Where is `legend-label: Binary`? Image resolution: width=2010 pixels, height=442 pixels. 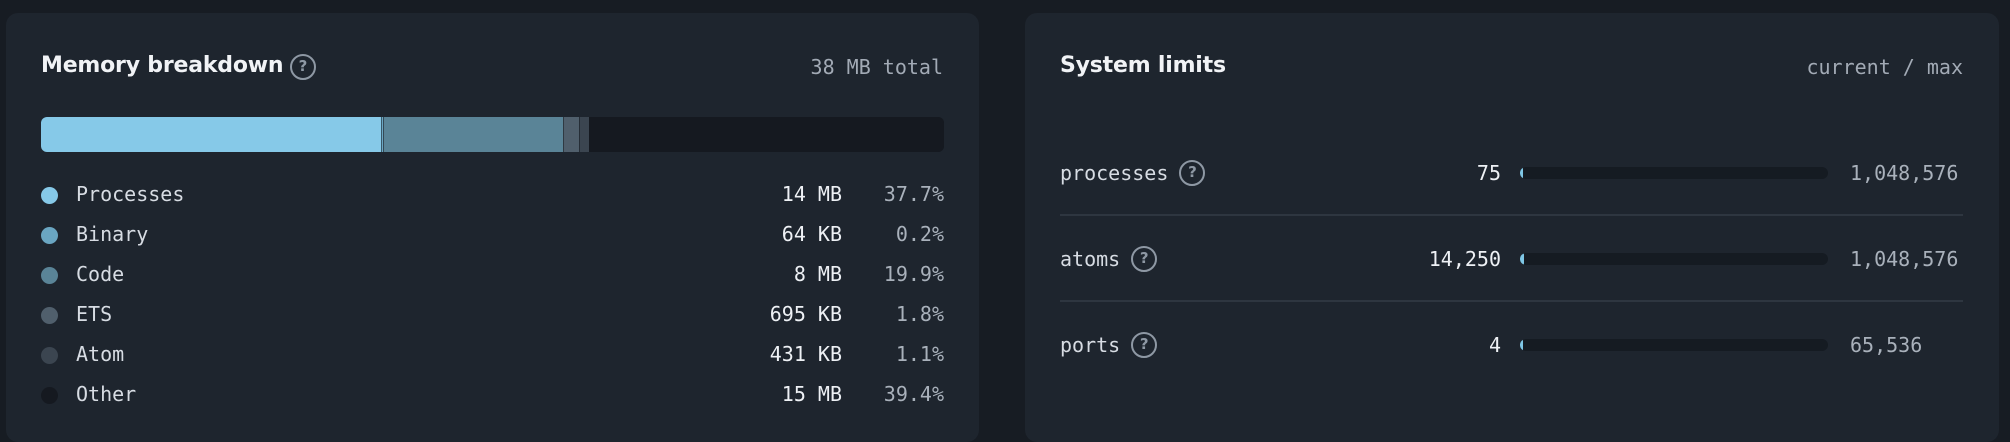
legend-label: Binary is located at coordinates (112, 234).